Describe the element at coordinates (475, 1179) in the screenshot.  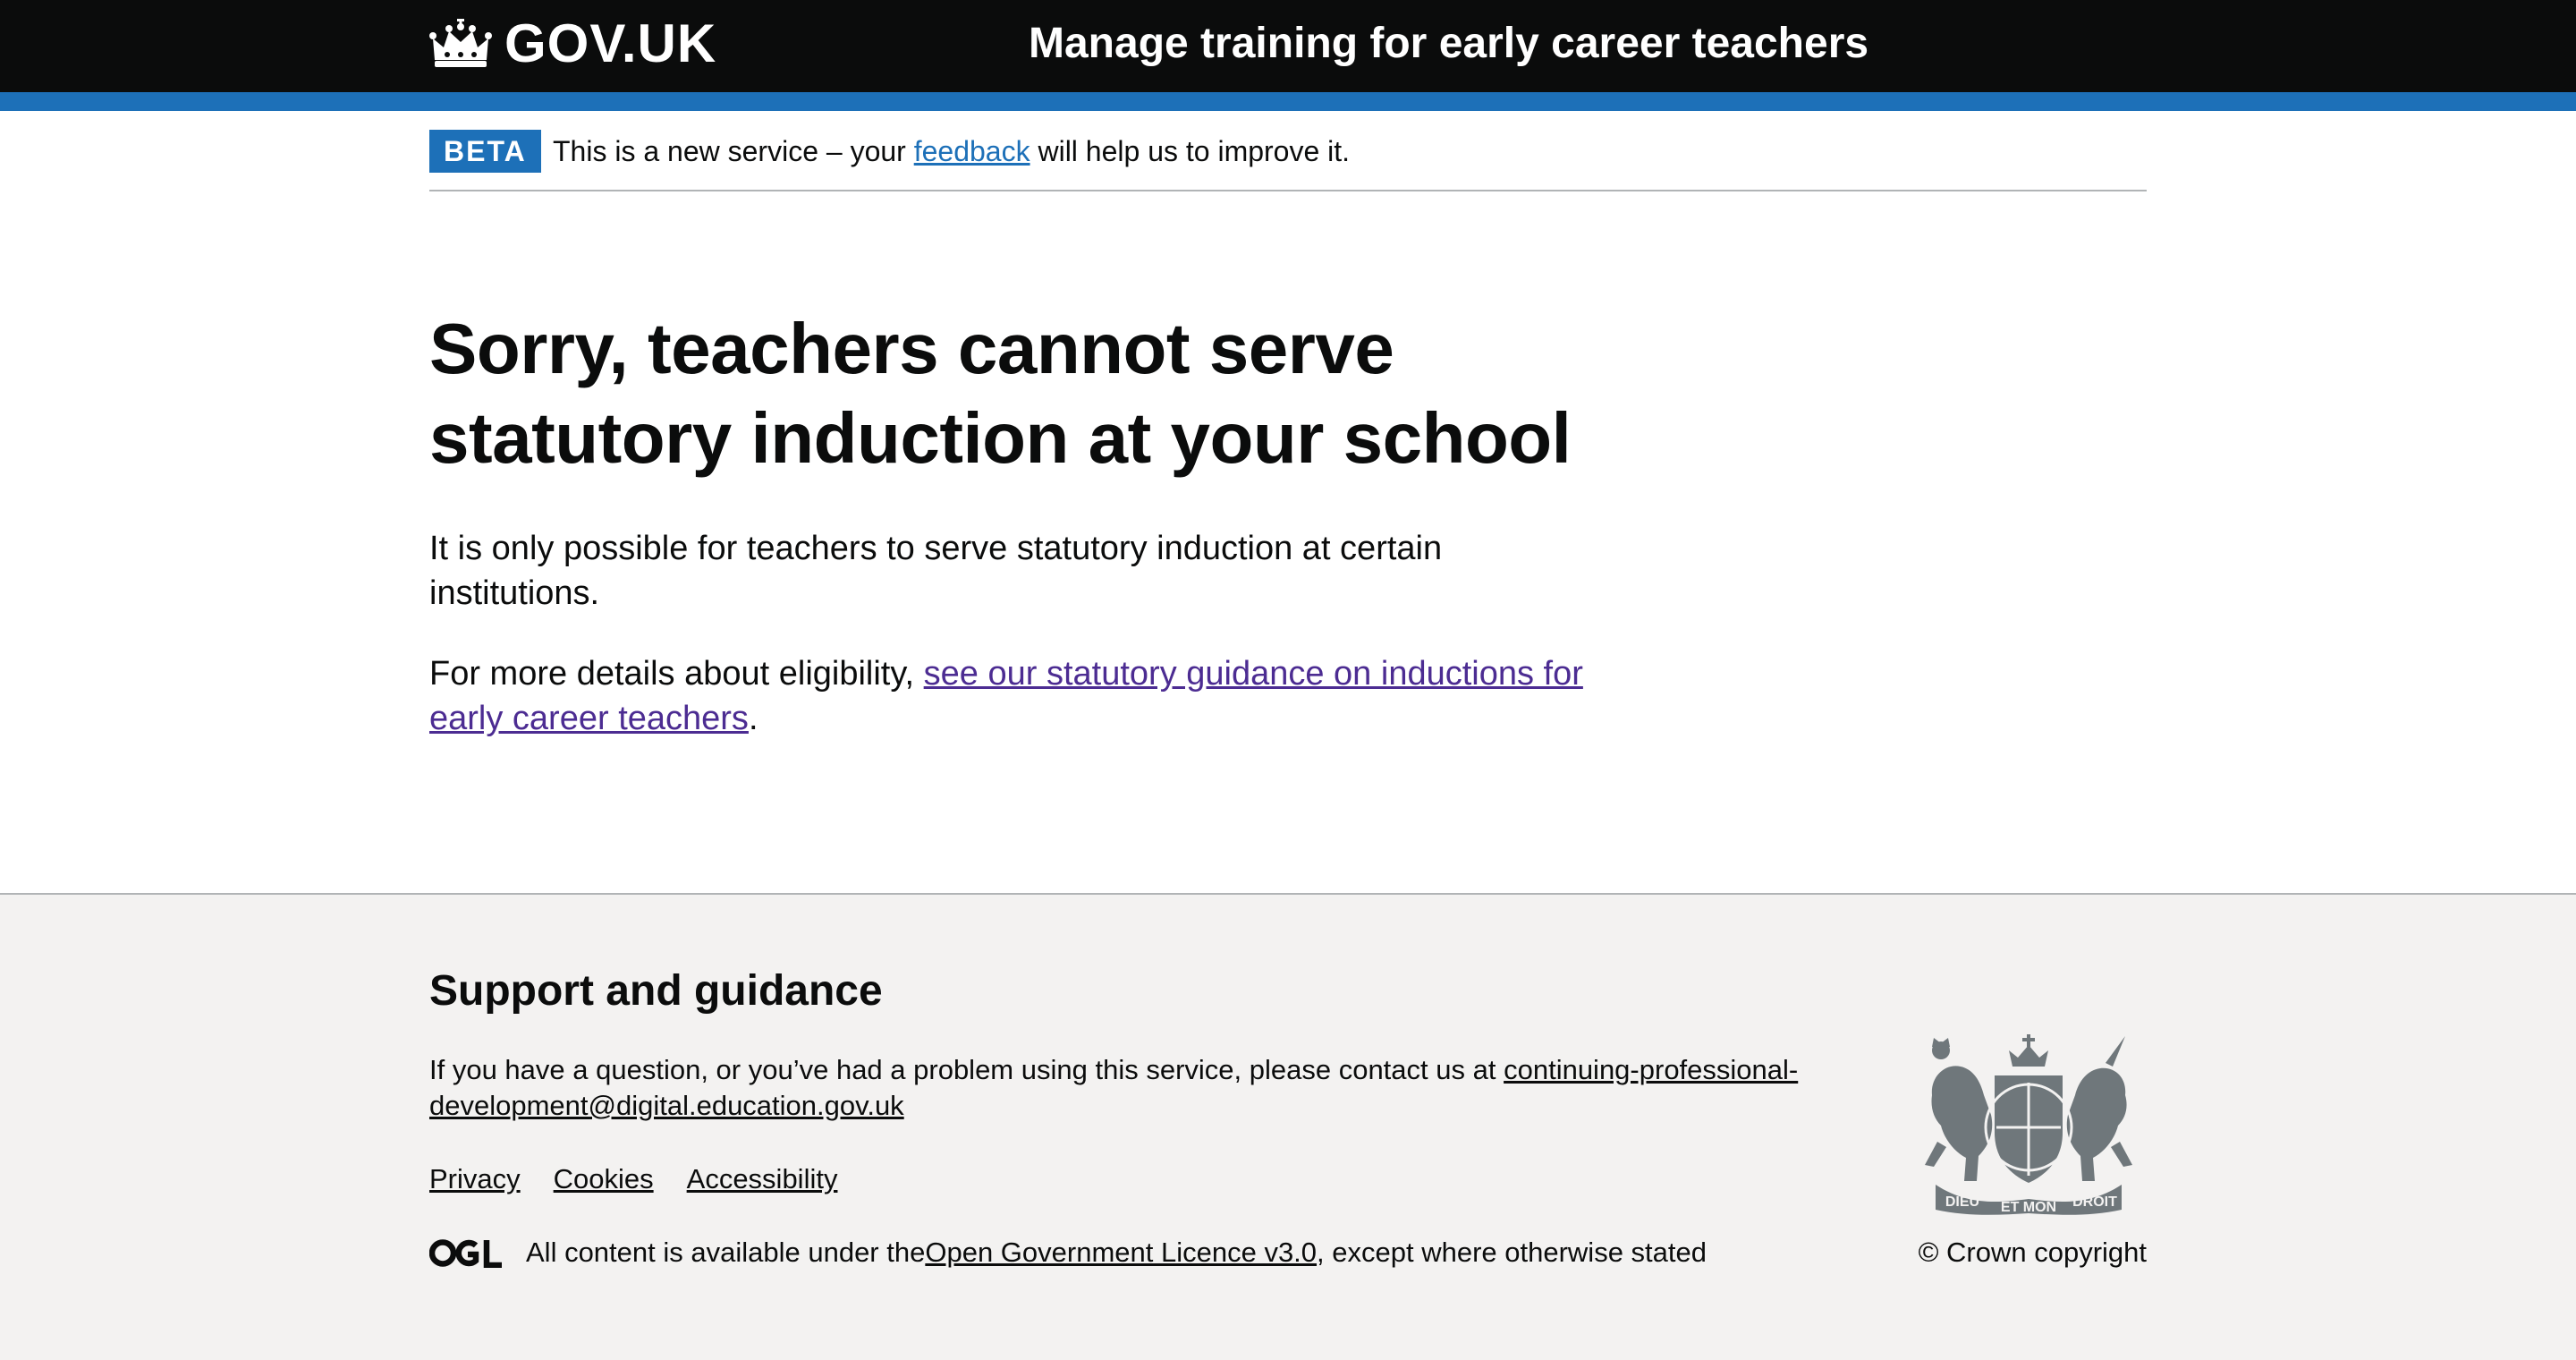
I see `privacy-link: Privacy` at that location.